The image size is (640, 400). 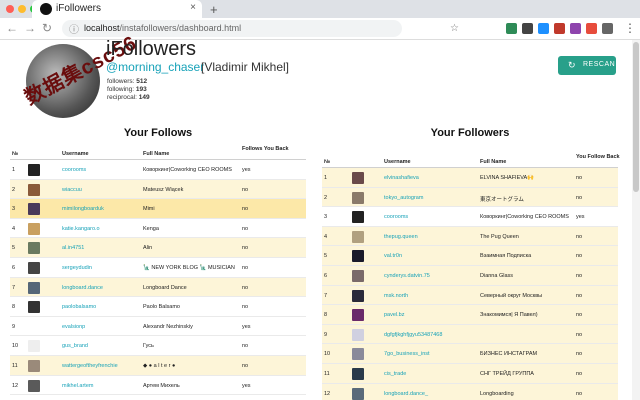 What do you see at coordinates (73, 248) in the screenshot?
I see `username-link: al.in4751` at bounding box center [73, 248].